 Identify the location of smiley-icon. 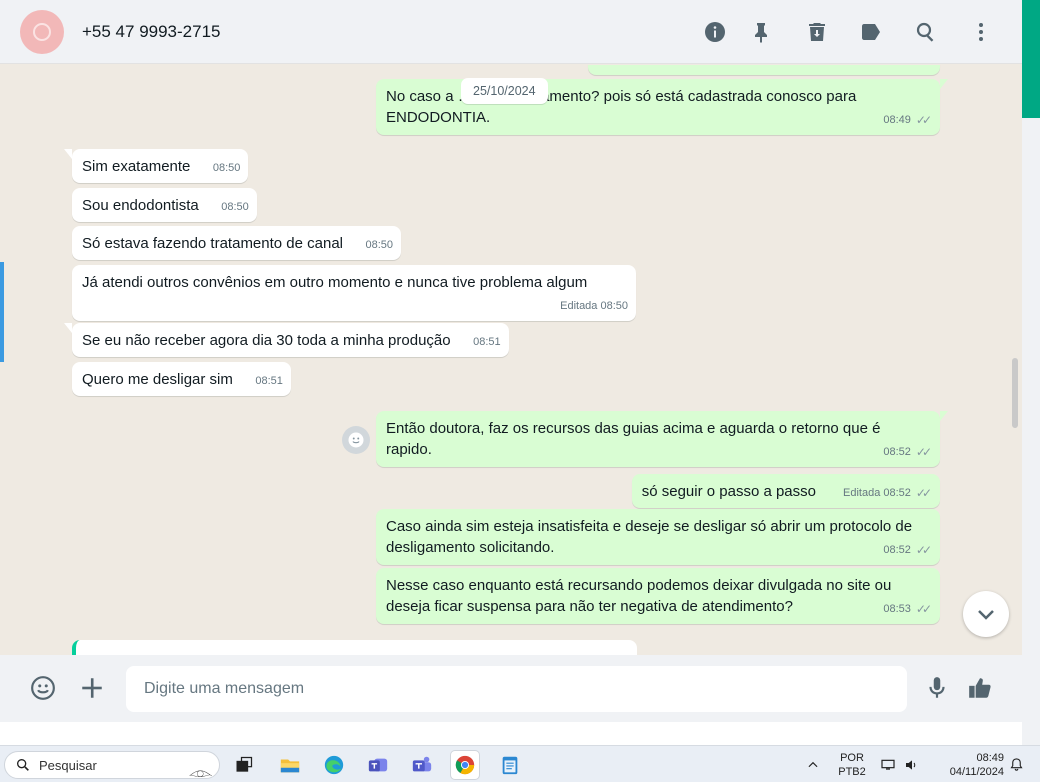
(356, 440).